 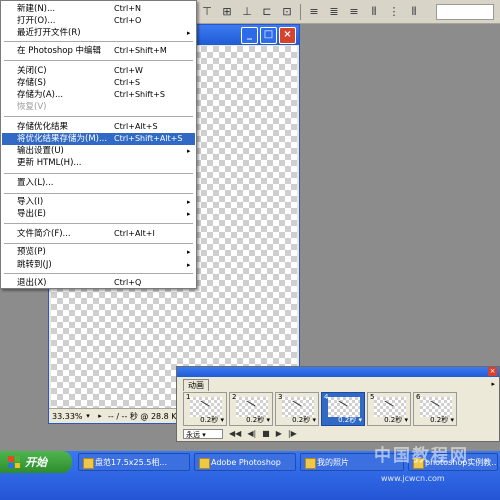 What do you see at coordinates (14, 462) in the screenshot?
I see `windows-flag-icon` at bounding box center [14, 462].